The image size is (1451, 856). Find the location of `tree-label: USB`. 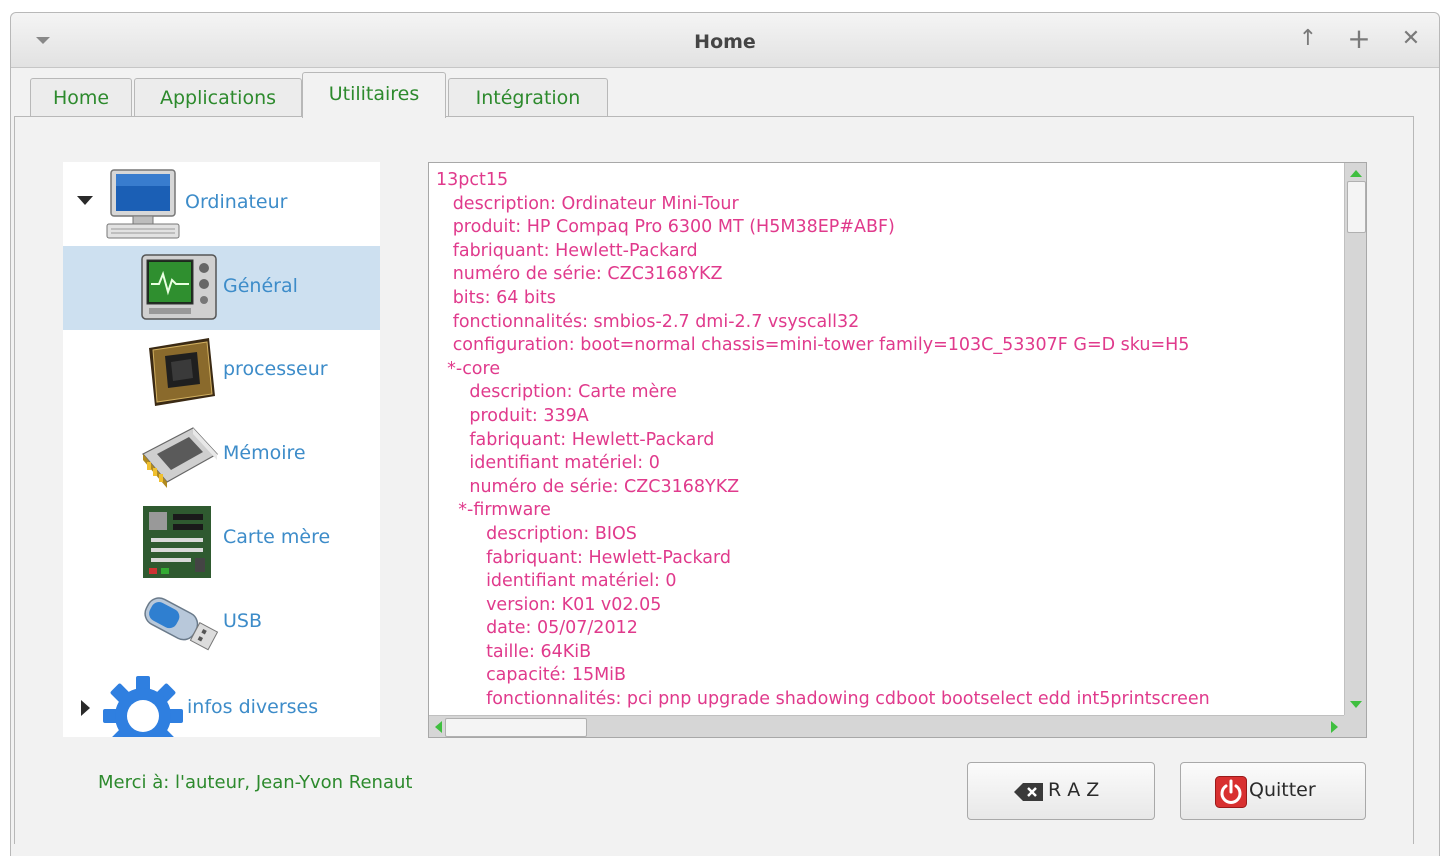

tree-label: USB is located at coordinates (243, 621).